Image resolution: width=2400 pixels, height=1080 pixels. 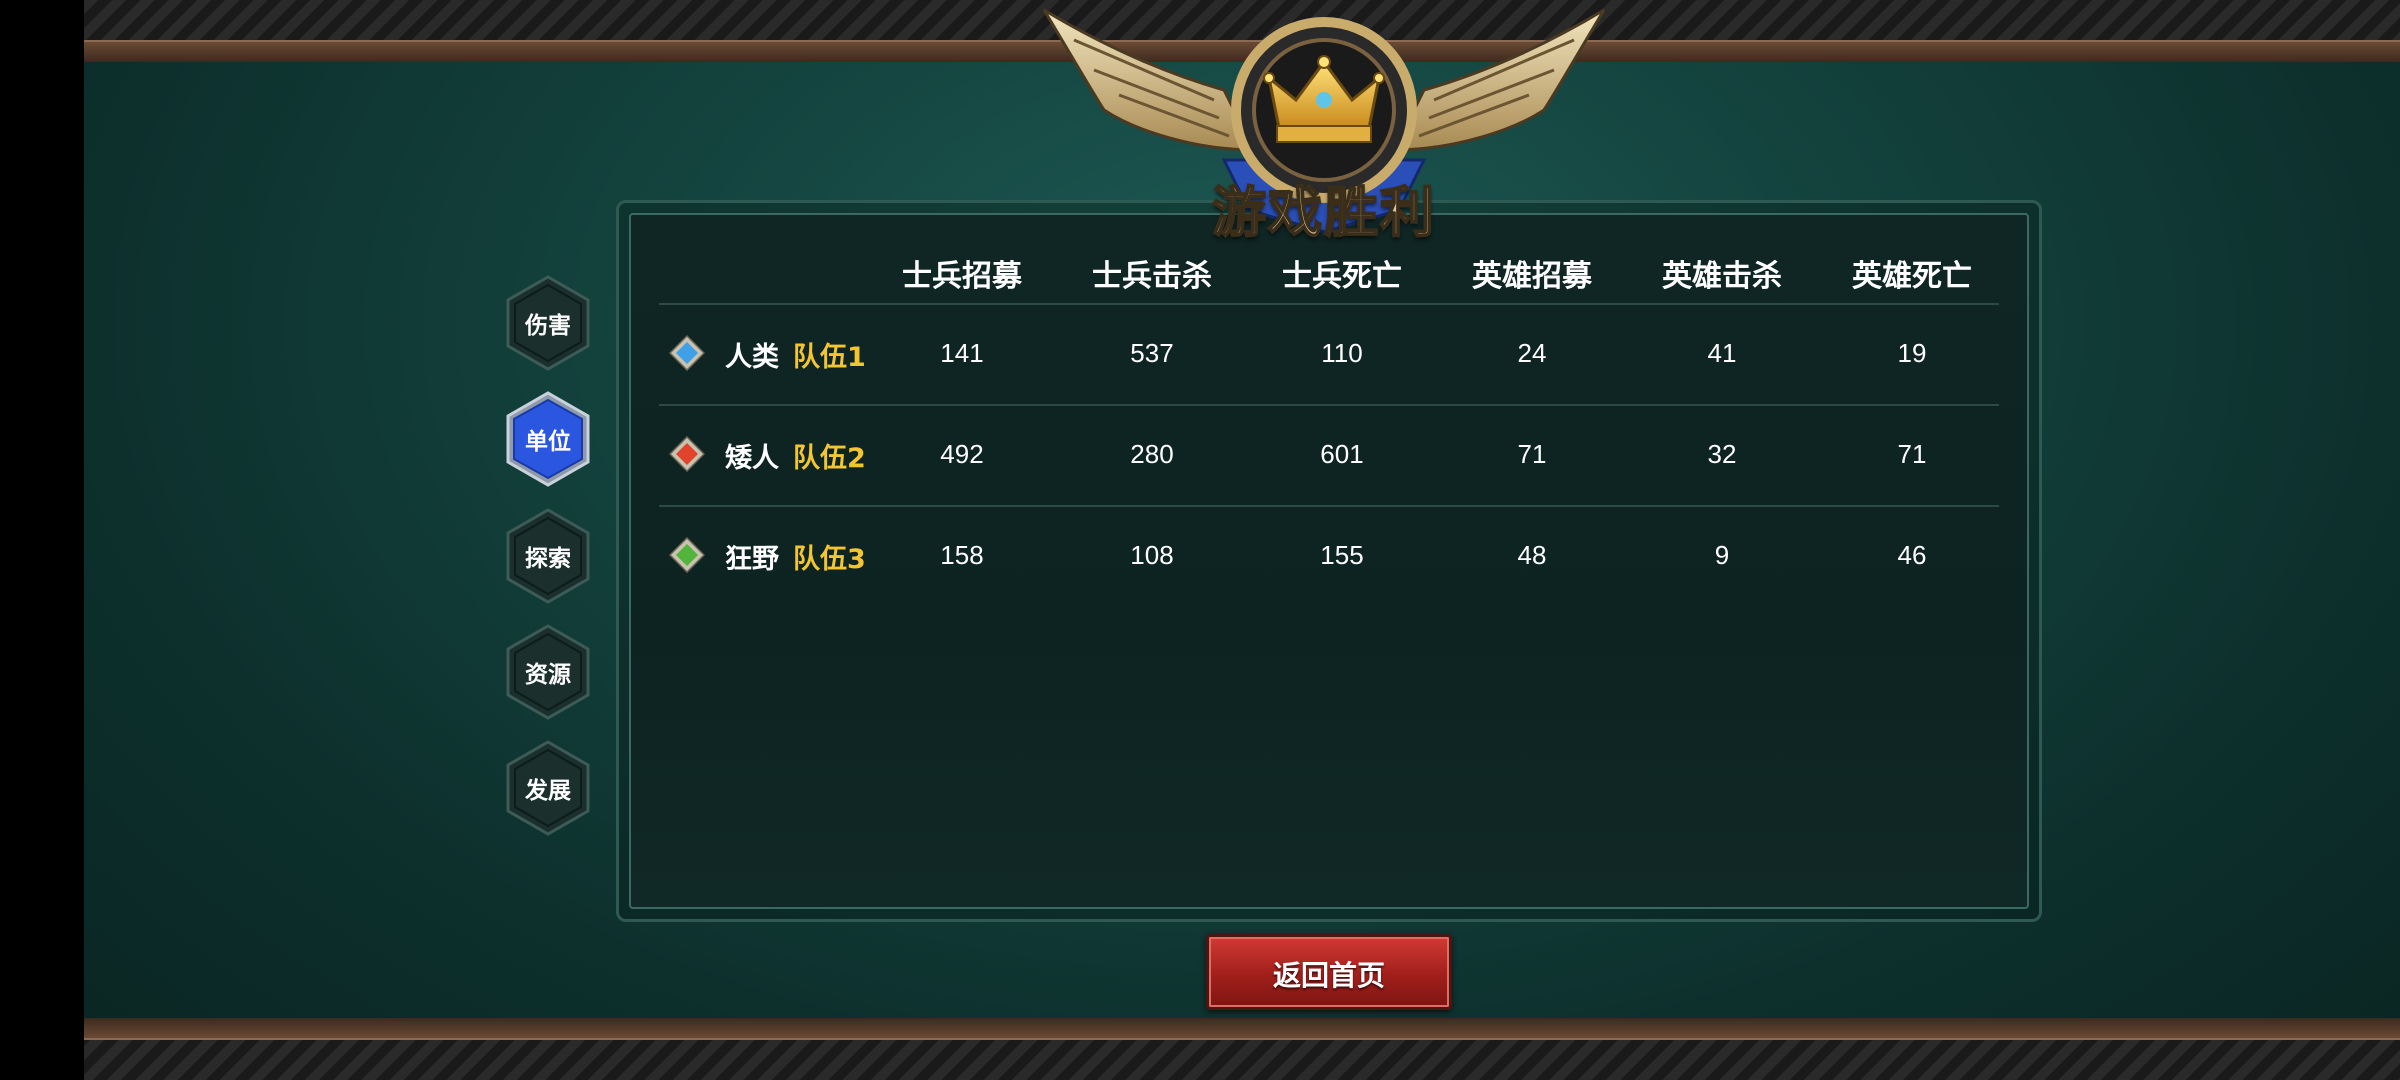 What do you see at coordinates (1152, 454) in the screenshot?
I see `table-cell: 280` at bounding box center [1152, 454].